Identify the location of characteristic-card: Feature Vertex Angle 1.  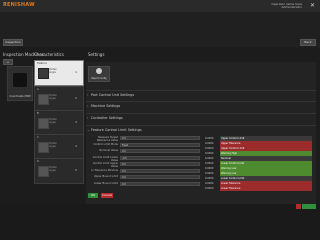
(59, 73).